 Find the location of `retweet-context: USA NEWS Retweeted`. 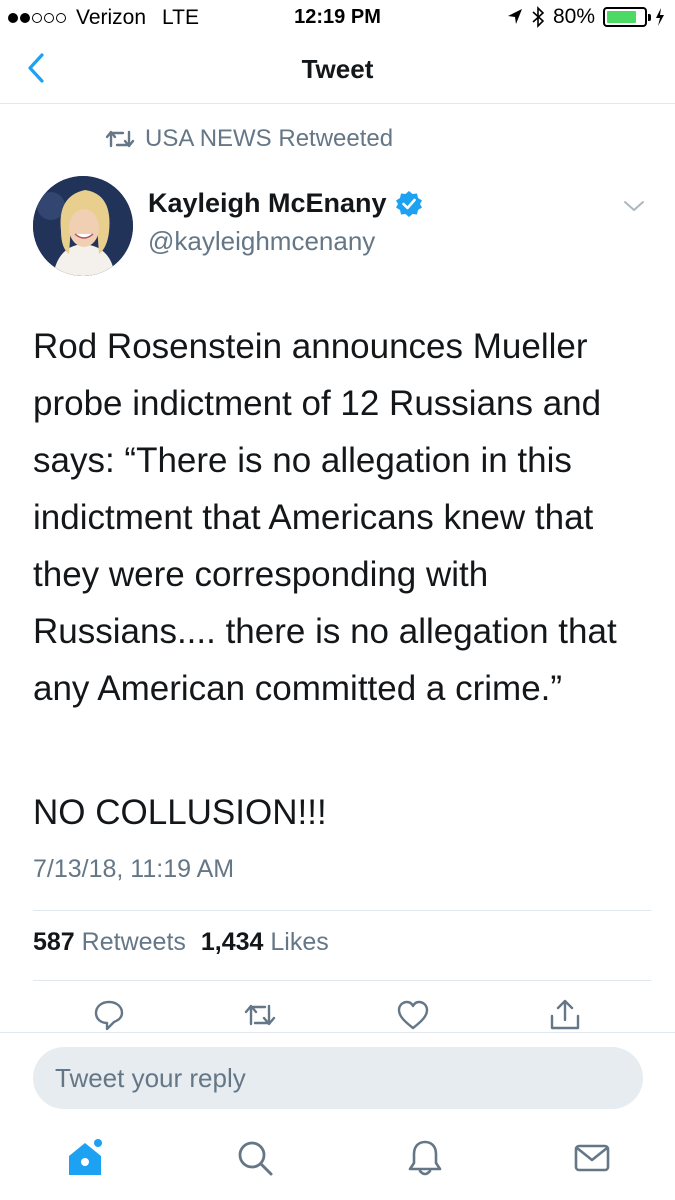

retweet-context: USA NEWS Retweeted is located at coordinates (249, 139).